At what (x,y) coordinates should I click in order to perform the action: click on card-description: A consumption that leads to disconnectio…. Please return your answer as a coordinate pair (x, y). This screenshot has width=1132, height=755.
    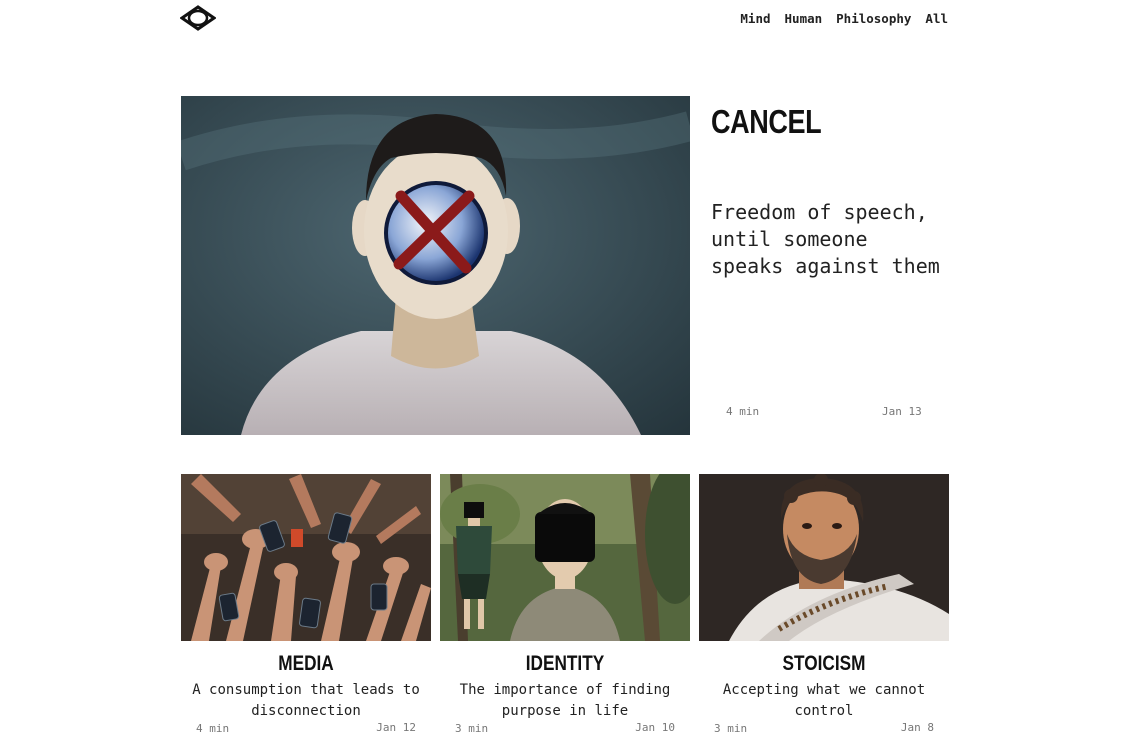
    Looking at the image, I should click on (306, 700).